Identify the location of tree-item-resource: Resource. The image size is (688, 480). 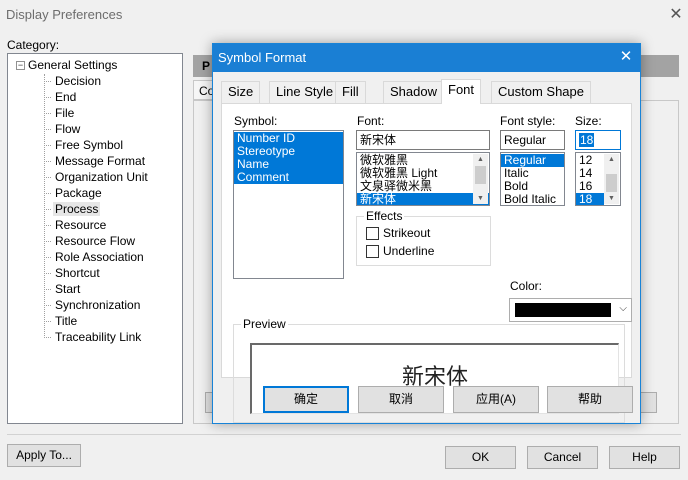
(76, 225).